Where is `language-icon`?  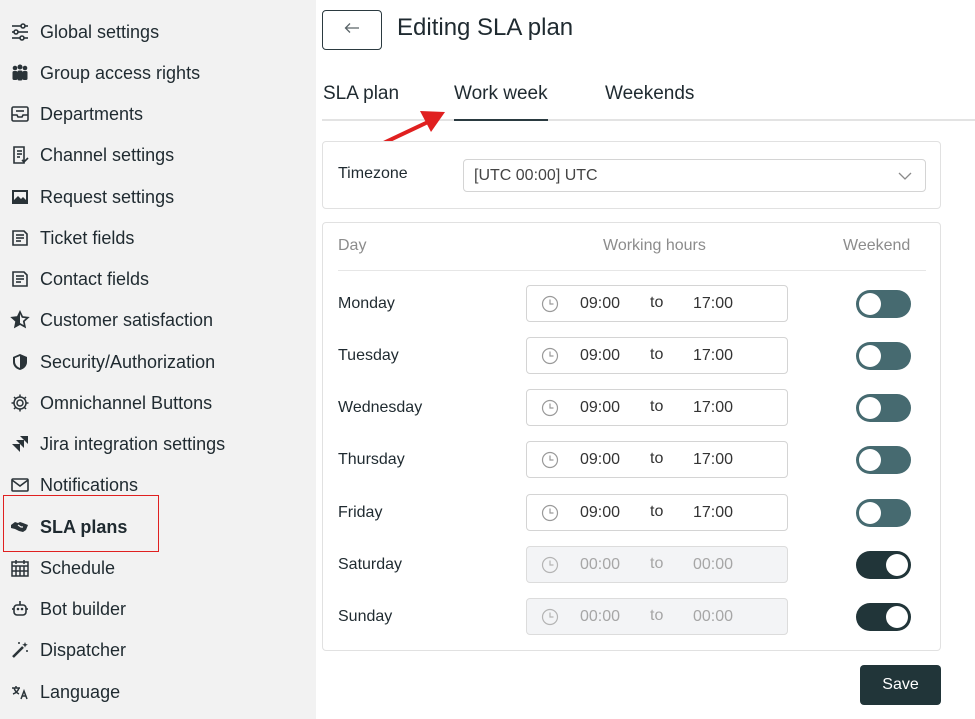 language-icon is located at coordinates (20, 692).